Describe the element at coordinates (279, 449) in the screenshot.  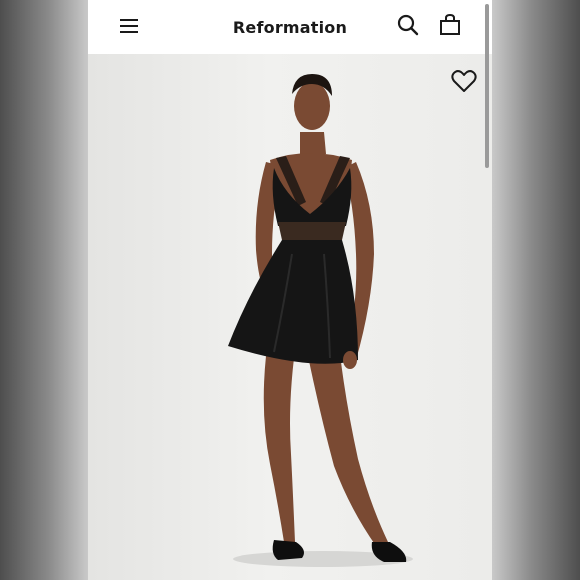
I see `left-leg` at that location.